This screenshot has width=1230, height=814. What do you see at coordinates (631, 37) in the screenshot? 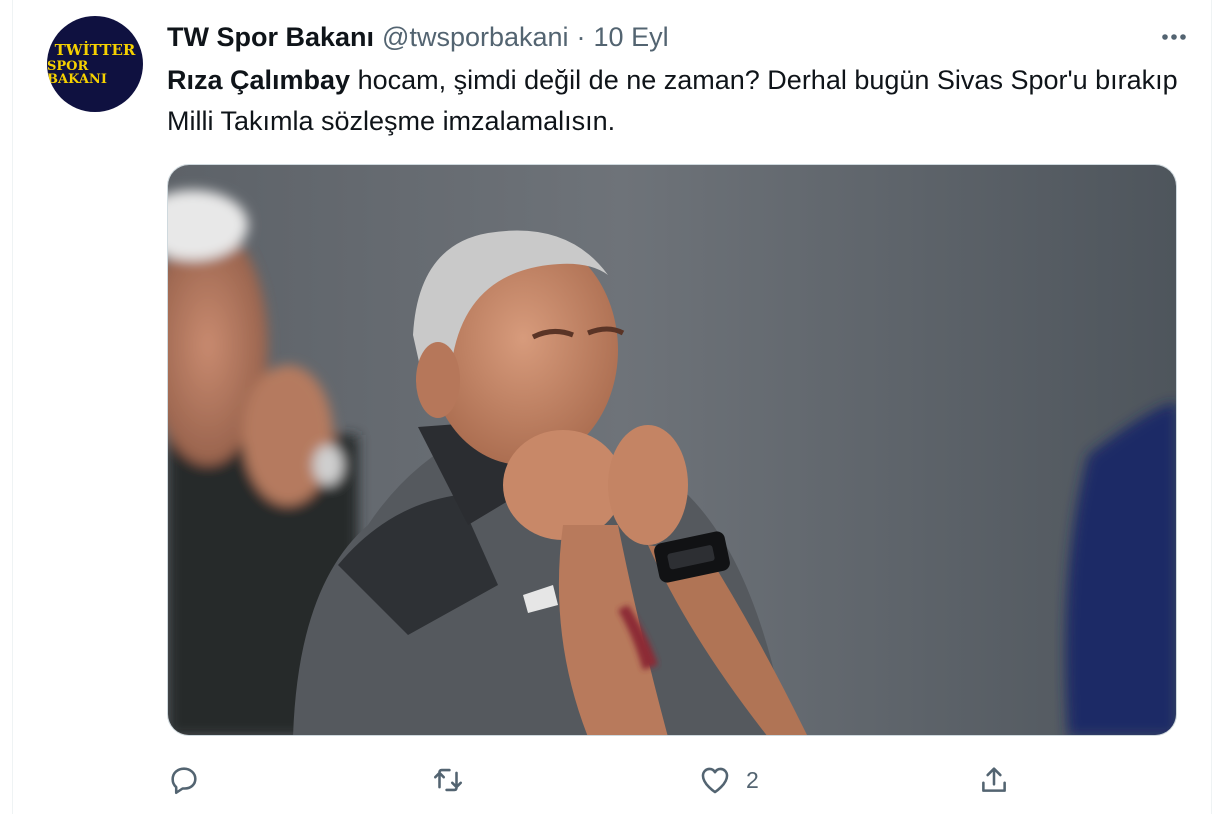
I see `tweet-timestamp: 10 Eyl` at bounding box center [631, 37].